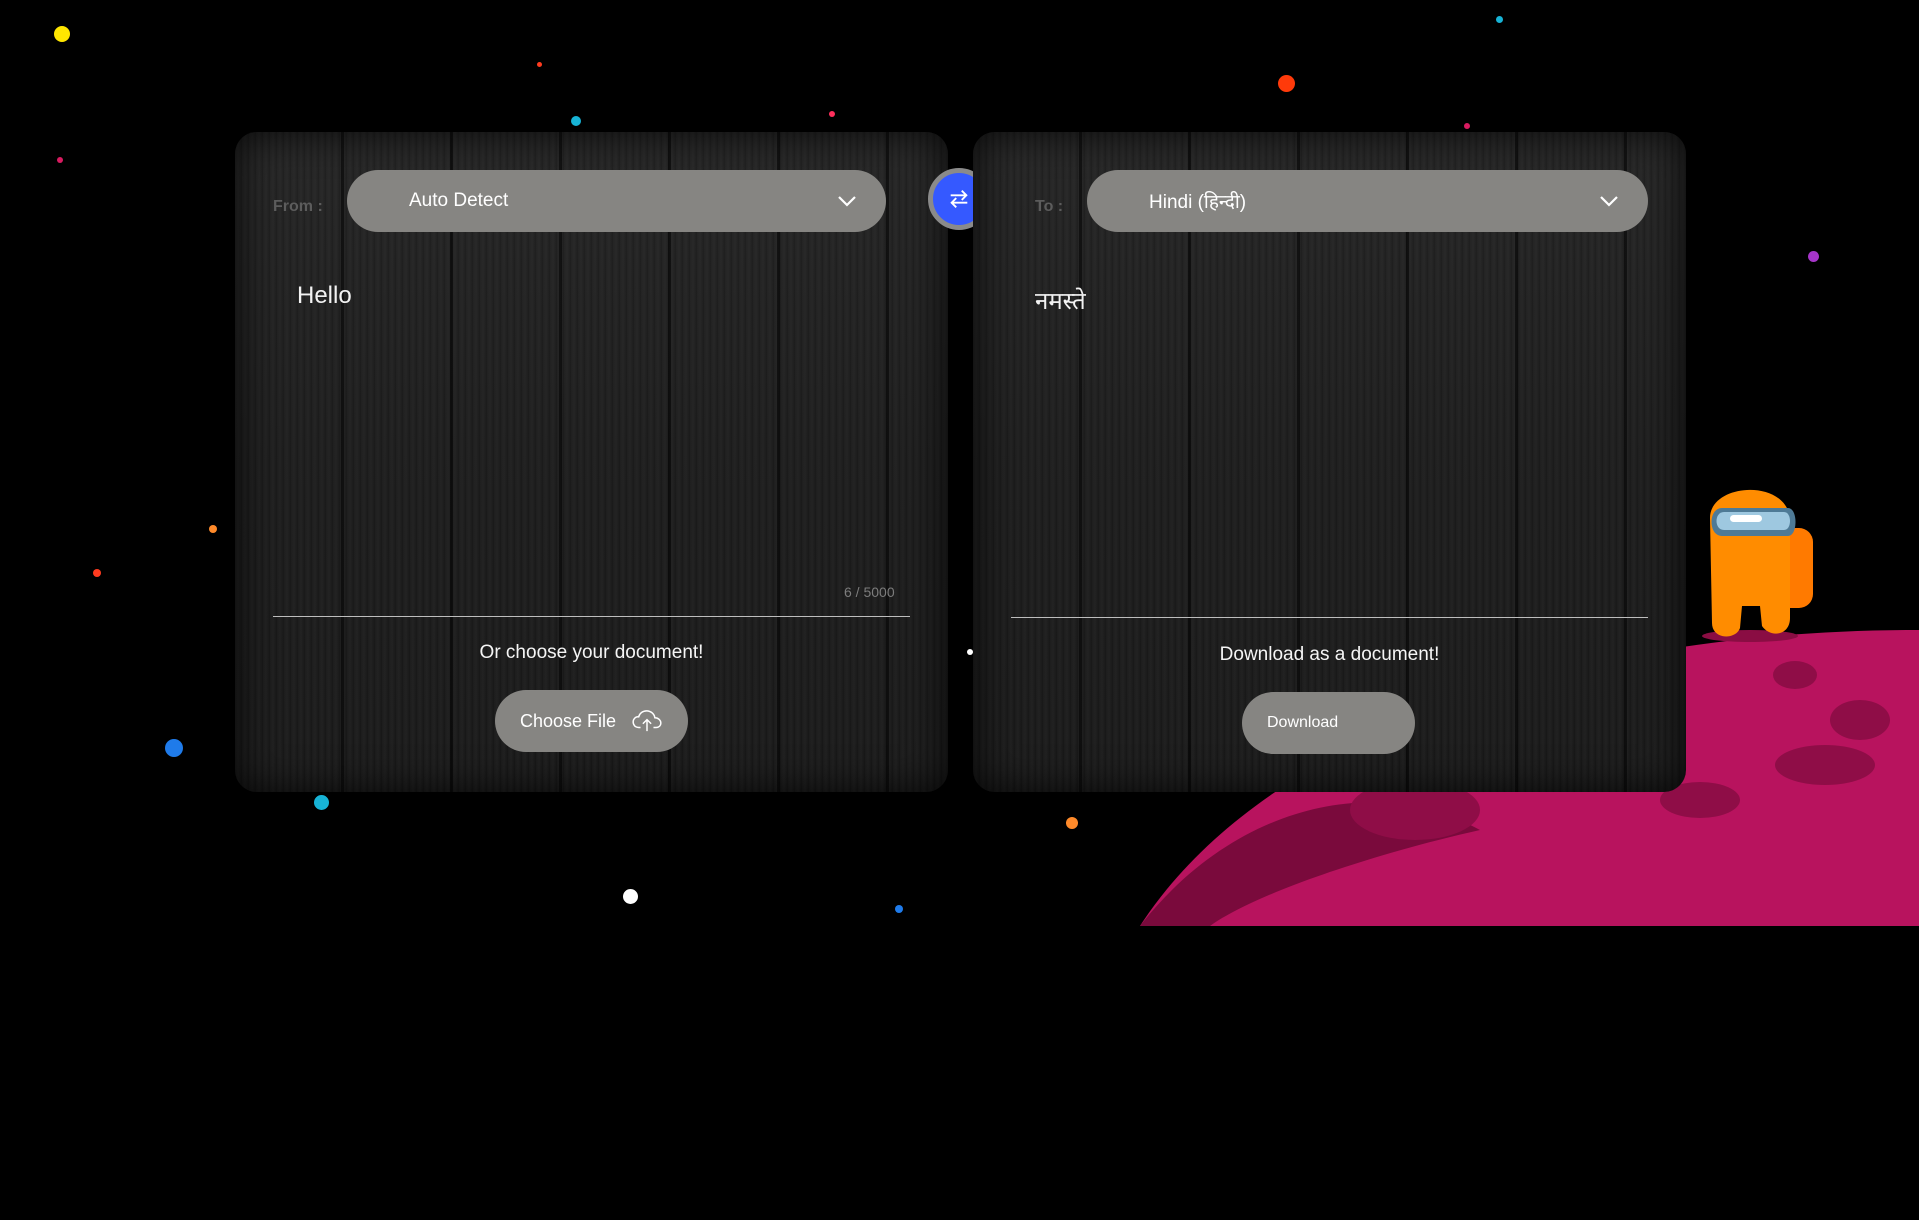 This screenshot has height=1220, width=1919. Describe the element at coordinates (869, 592) in the screenshot. I see `character-counter: 6 / 5000` at that location.